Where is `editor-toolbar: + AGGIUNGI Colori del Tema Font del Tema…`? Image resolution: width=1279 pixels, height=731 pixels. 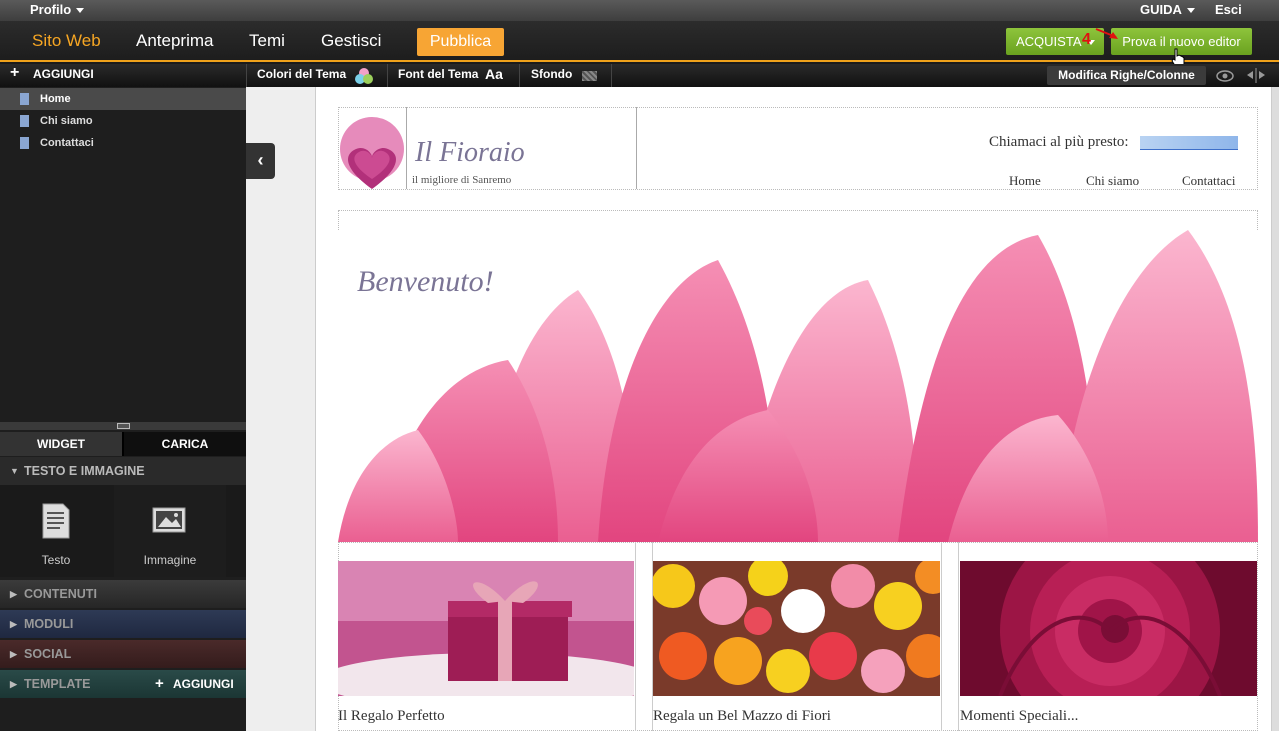 editor-toolbar: + AGGIUNGI Colori del Tema Font del Tema… is located at coordinates (639, 75).